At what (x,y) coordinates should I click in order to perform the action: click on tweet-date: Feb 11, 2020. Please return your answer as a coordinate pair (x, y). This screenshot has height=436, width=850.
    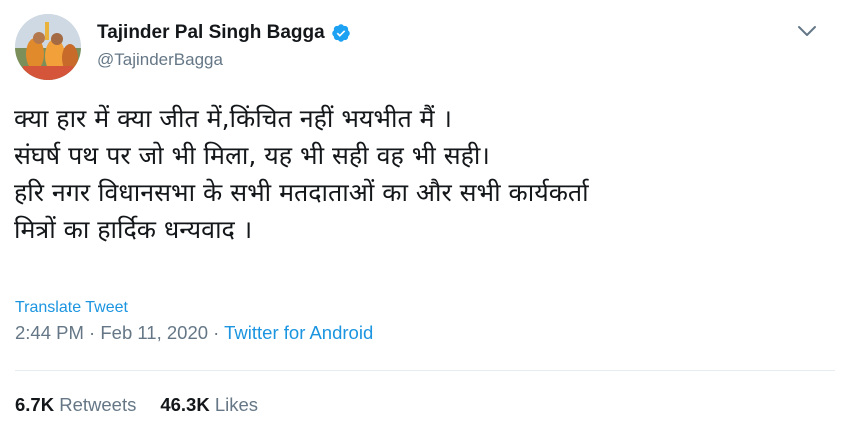
    Looking at the image, I should click on (154, 332).